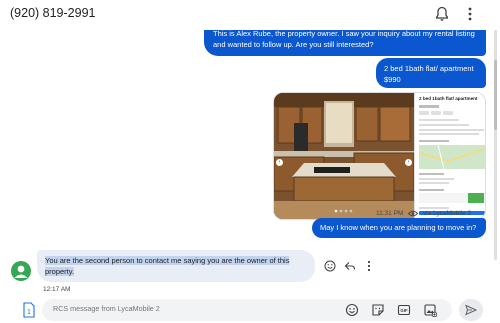  What do you see at coordinates (369, 266) in the screenshot?
I see `message-more-icon` at bounding box center [369, 266].